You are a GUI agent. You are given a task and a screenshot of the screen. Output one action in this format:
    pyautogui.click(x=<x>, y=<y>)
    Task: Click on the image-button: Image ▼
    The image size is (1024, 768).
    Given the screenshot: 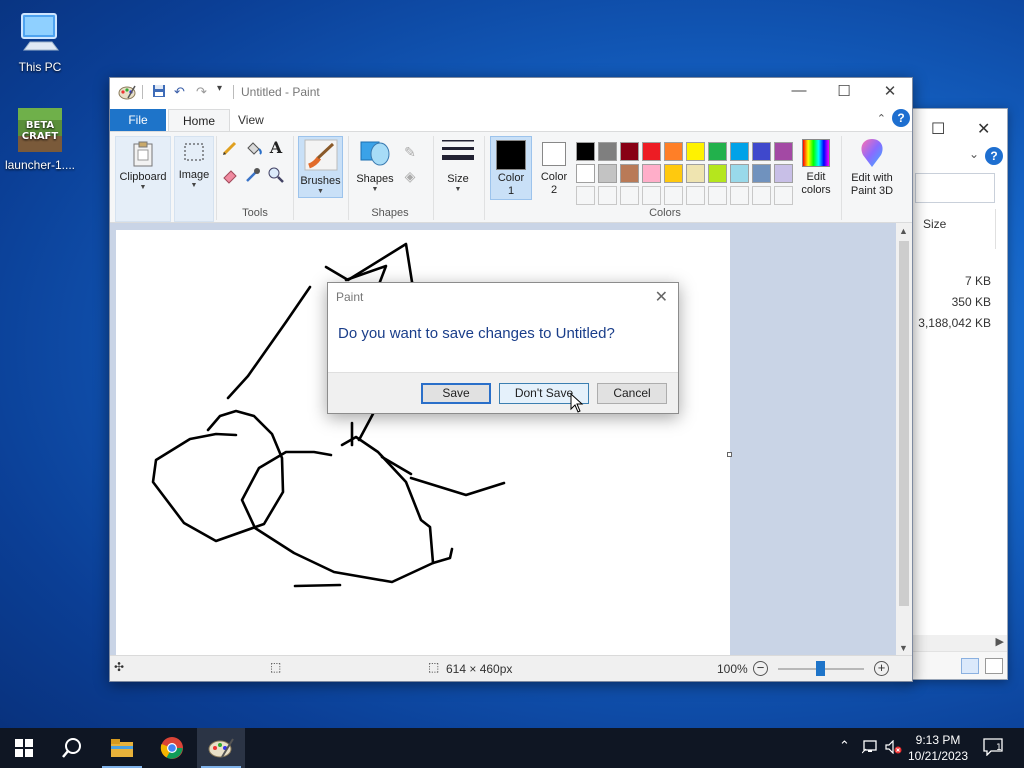 What is the action you would take?
    pyautogui.click(x=194, y=179)
    